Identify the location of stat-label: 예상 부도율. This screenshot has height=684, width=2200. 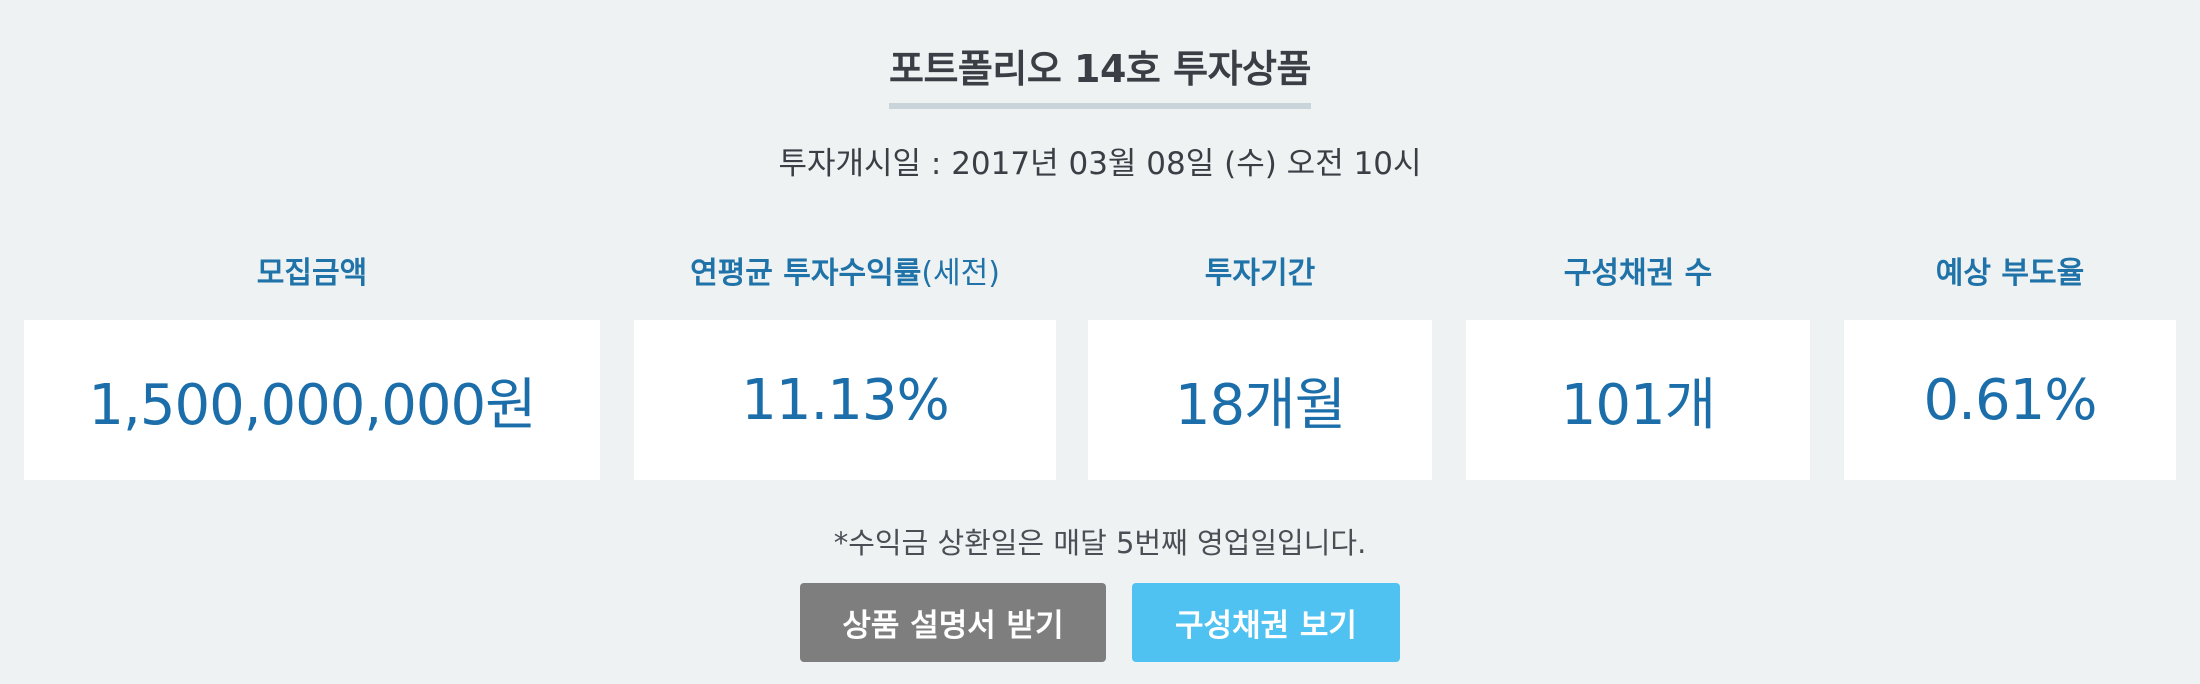
(2010, 274).